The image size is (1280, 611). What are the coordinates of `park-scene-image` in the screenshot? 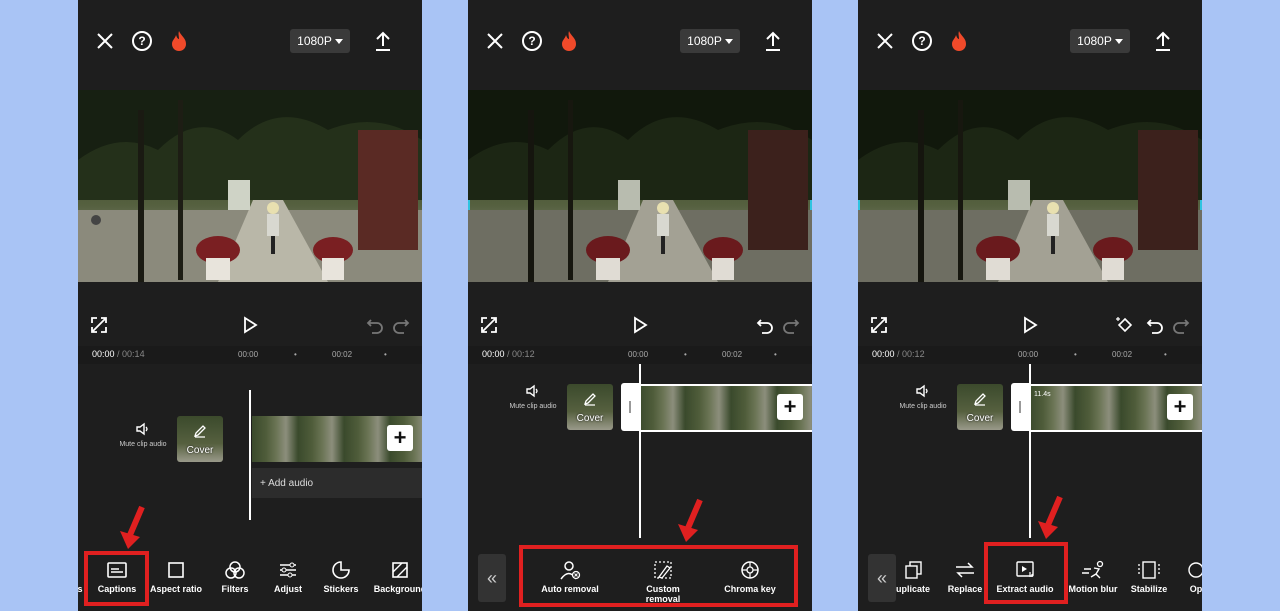 It's located at (640, 186).